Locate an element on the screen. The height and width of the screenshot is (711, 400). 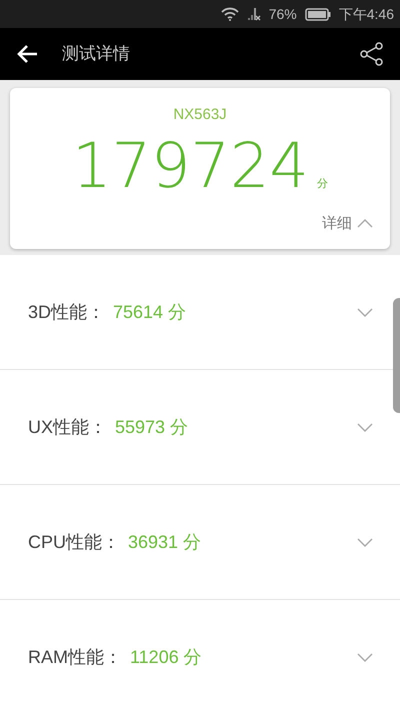
edge-handle is located at coordinates (396, 355).